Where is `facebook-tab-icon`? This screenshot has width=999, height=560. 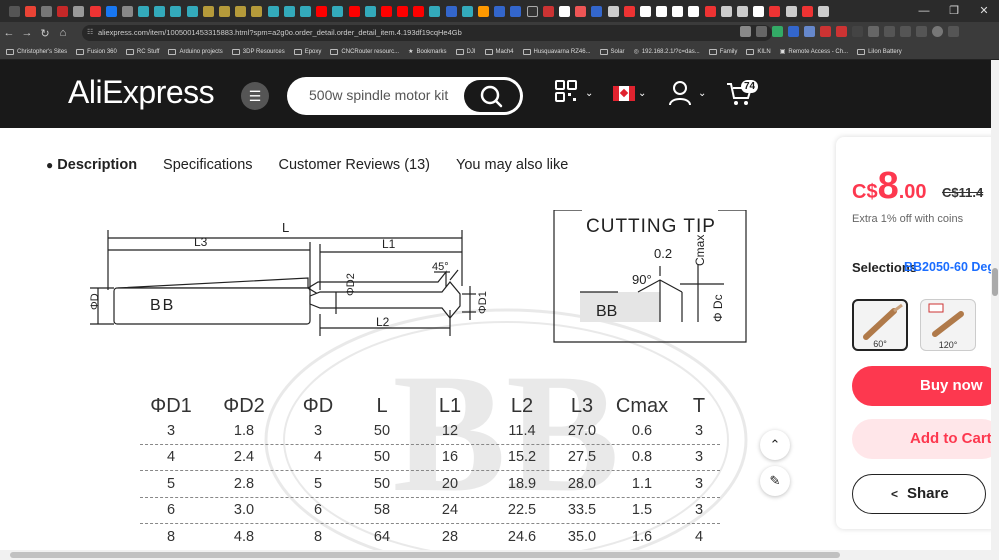
facebook-tab-icon is located at coordinates (111, 11).